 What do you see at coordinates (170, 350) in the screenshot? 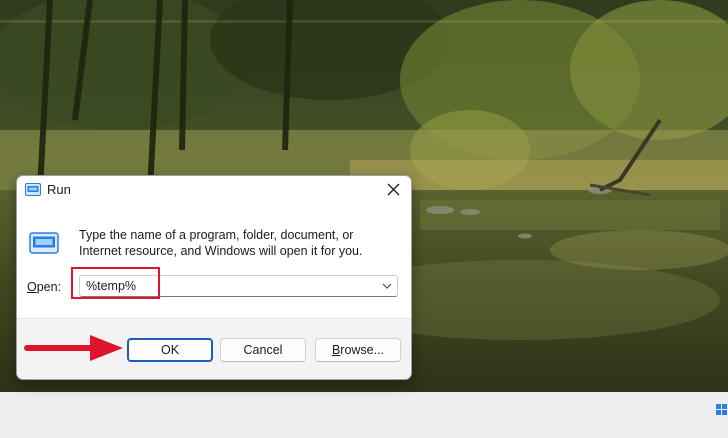
I see `ok-button: OK` at bounding box center [170, 350].